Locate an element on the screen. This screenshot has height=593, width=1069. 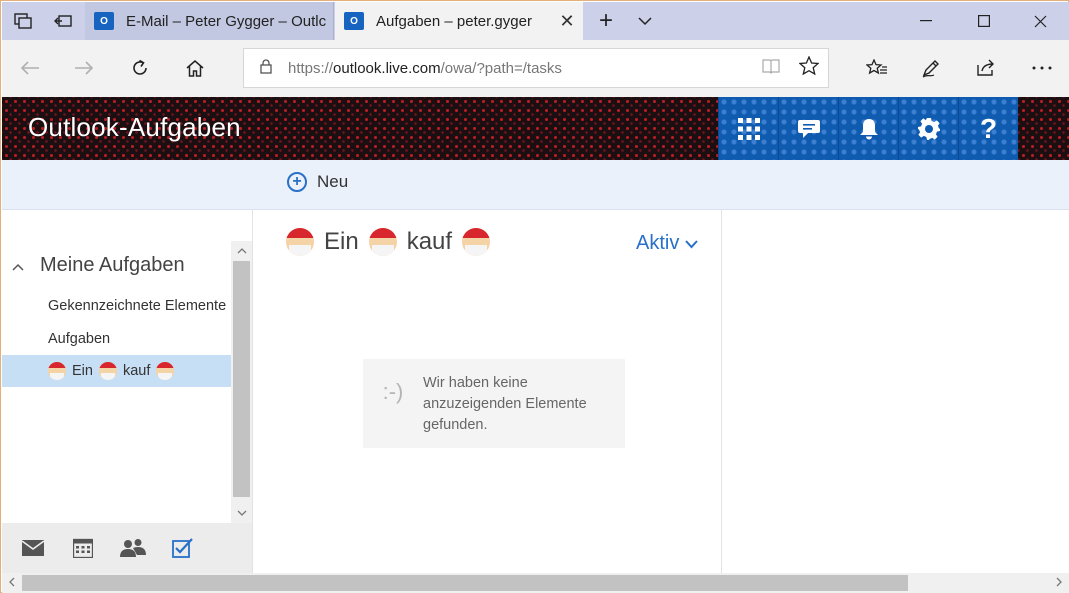
notification-bell-icon is located at coordinates (868, 128).